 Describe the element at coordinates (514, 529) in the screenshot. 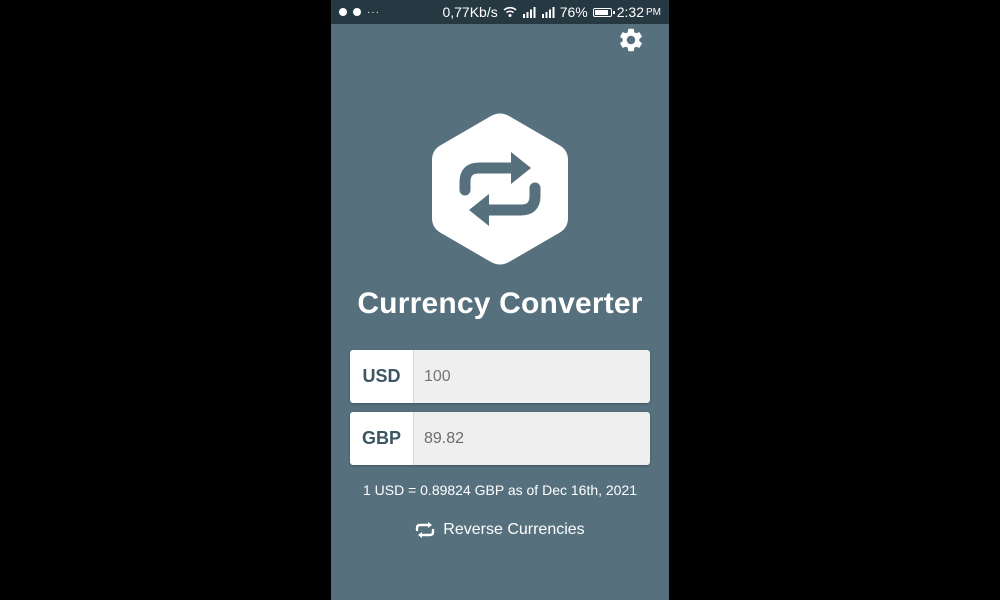

I see `reverse-currencies-label: Reverse Currencies` at that location.